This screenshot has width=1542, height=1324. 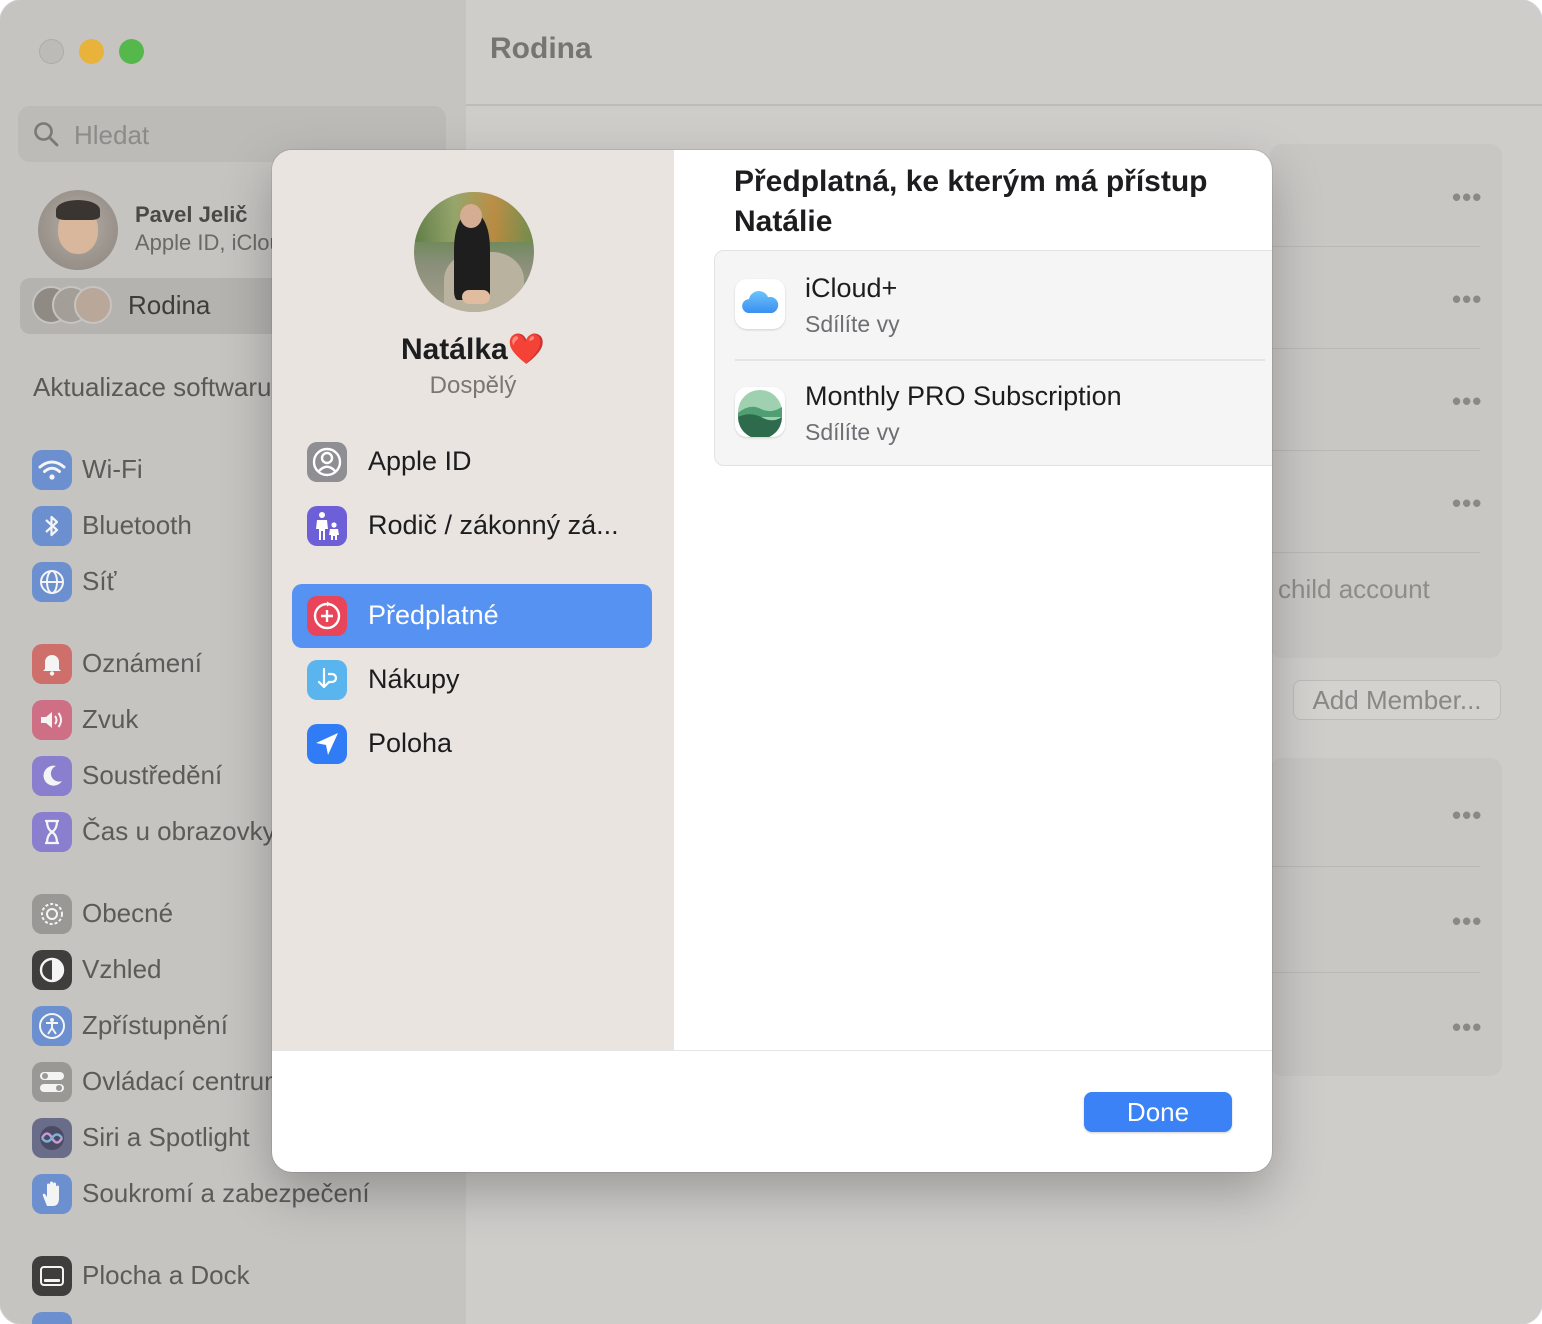 I want to click on appearance-icon, so click(x=52, y=970).